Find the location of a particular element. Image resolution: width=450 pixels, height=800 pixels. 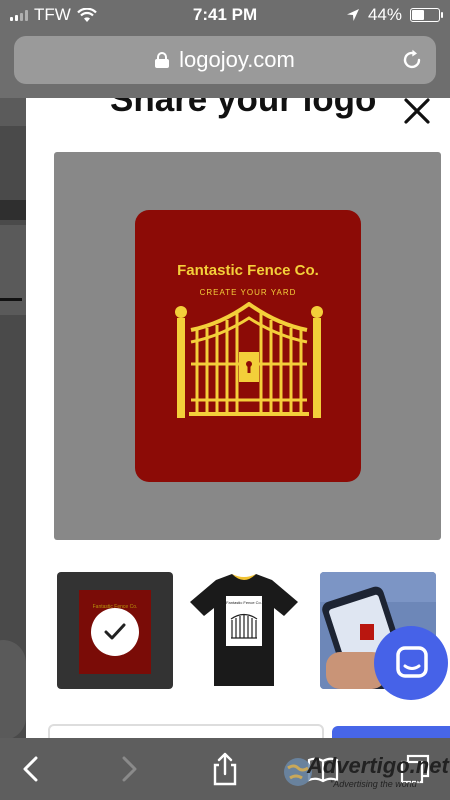

back-icon is located at coordinates (31, 769).